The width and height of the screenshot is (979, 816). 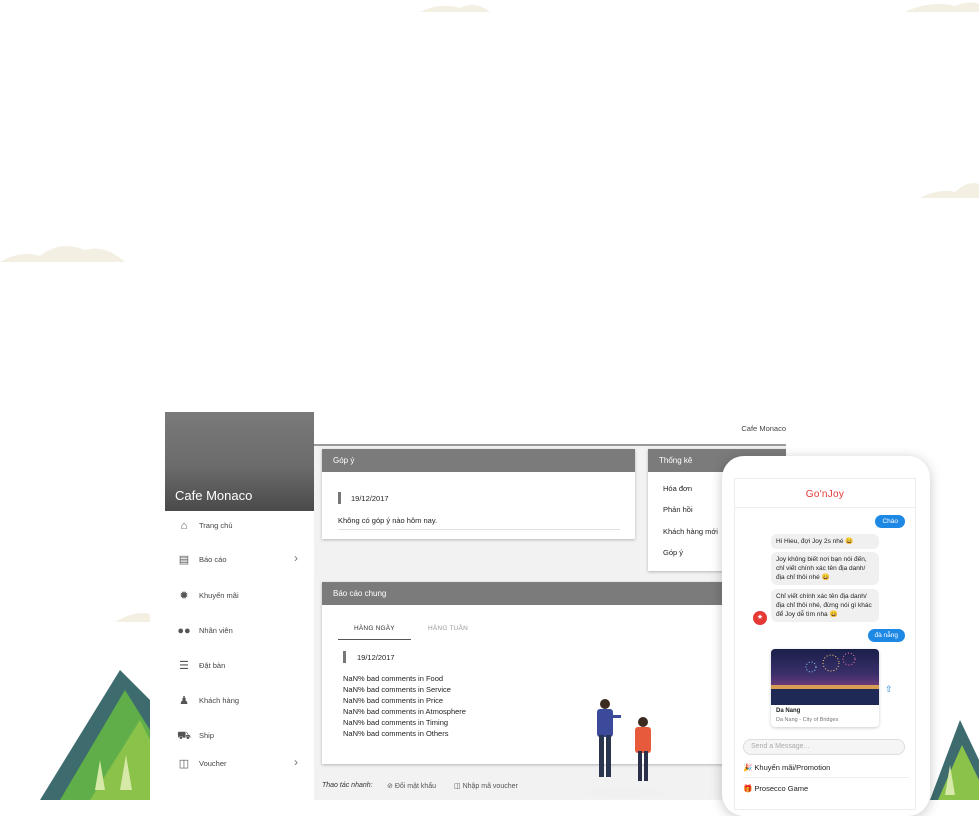 I want to click on sidebar-item-khuyen-mai: ✹ Khuyến mãi, so click(x=239, y=597).